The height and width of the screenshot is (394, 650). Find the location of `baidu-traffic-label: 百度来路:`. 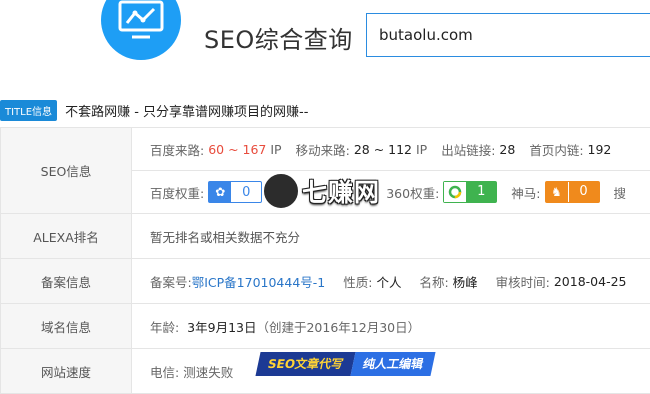

baidu-traffic-label: 百度来路: is located at coordinates (177, 149).